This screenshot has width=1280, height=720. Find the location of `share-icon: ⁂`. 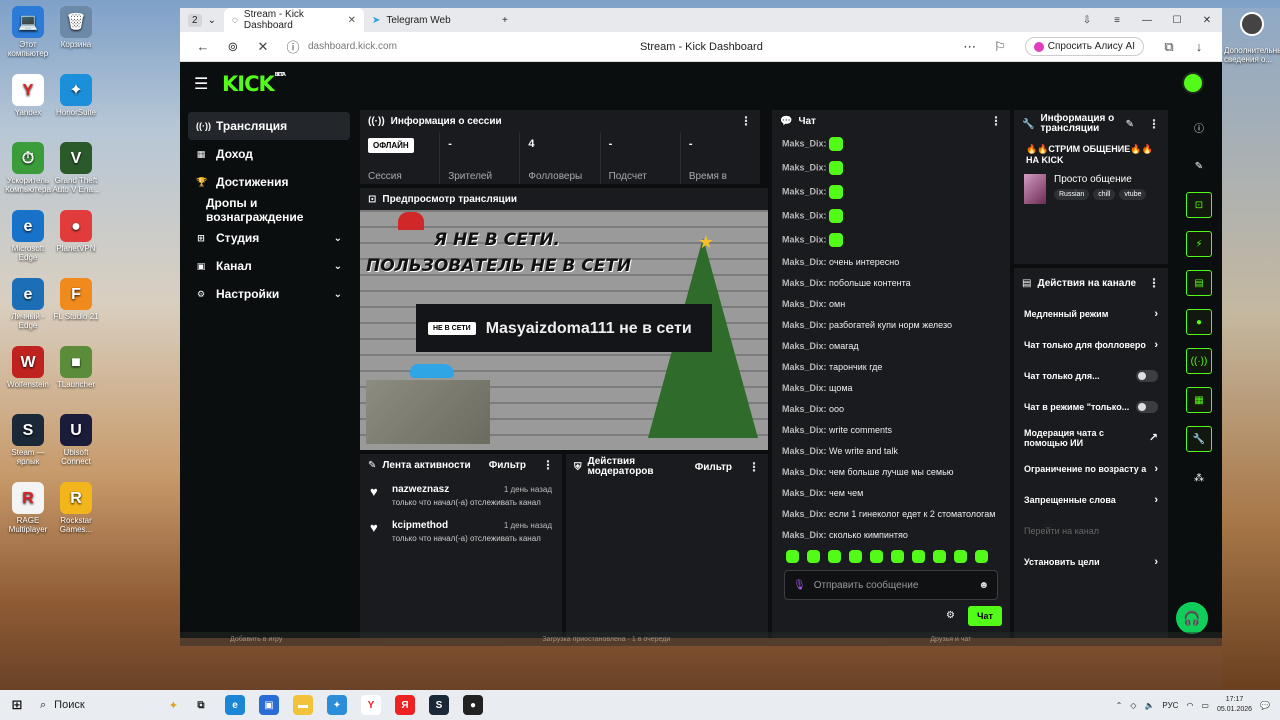

share-icon: ⁂ is located at coordinates (1199, 478).